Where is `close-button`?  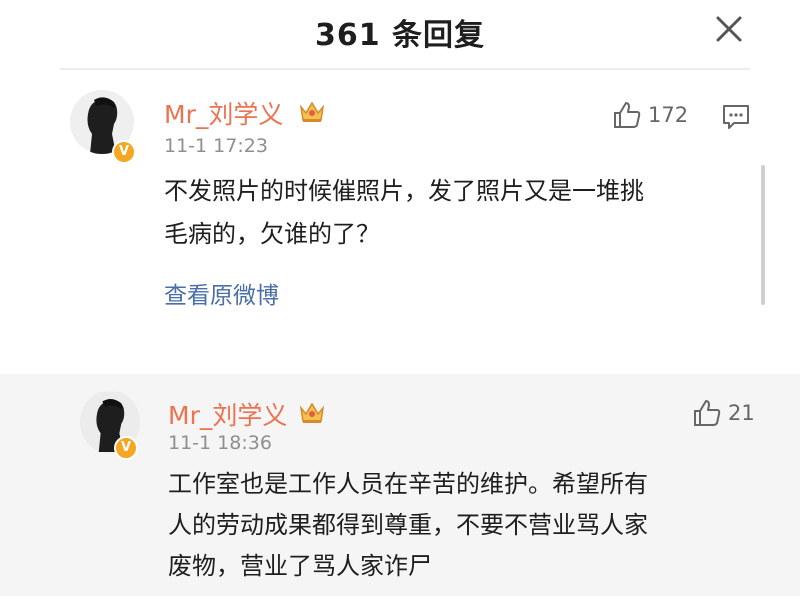 close-button is located at coordinates (729, 29).